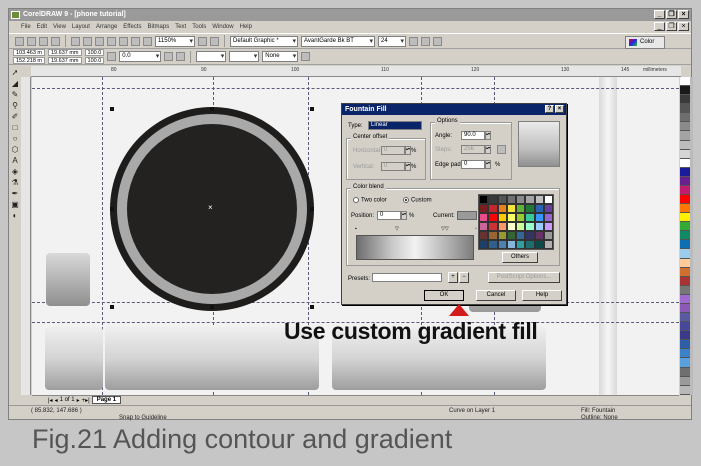 Image resolution: width=701 pixels, height=466 pixels. Describe the element at coordinates (106, 400) in the screenshot. I see `page-tab: Page 1` at that location.